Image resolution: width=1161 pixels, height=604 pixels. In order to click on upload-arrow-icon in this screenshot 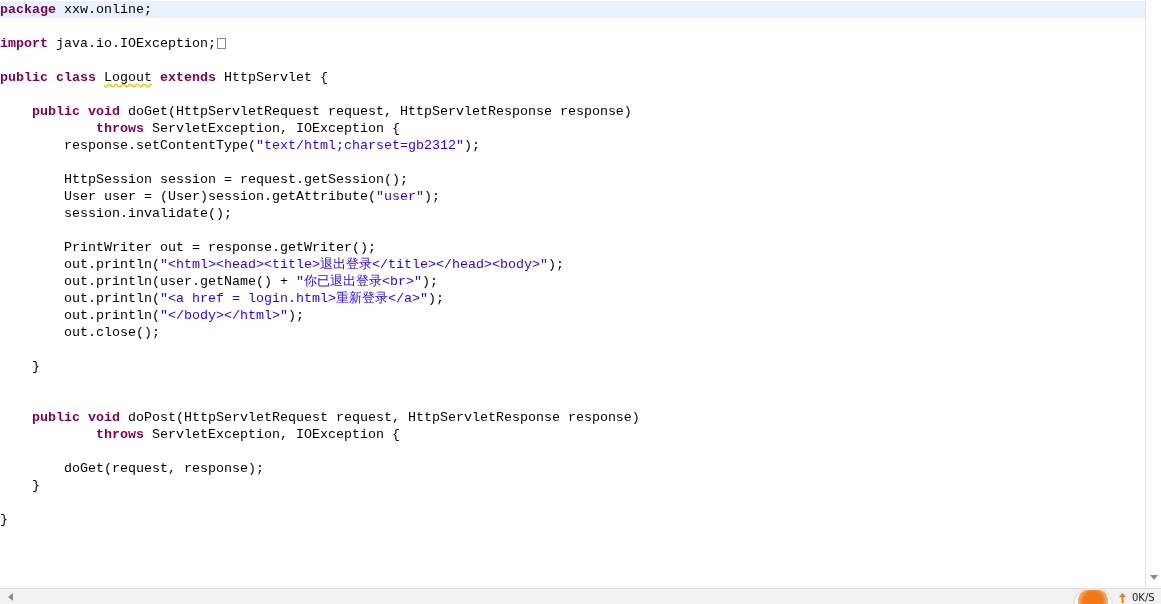, I will do `click(1122, 598)`.